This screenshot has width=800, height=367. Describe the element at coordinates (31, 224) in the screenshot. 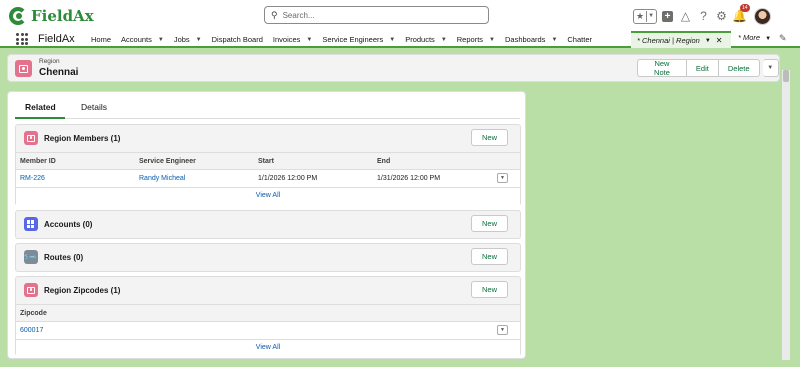

I see `accounts-icon` at that location.